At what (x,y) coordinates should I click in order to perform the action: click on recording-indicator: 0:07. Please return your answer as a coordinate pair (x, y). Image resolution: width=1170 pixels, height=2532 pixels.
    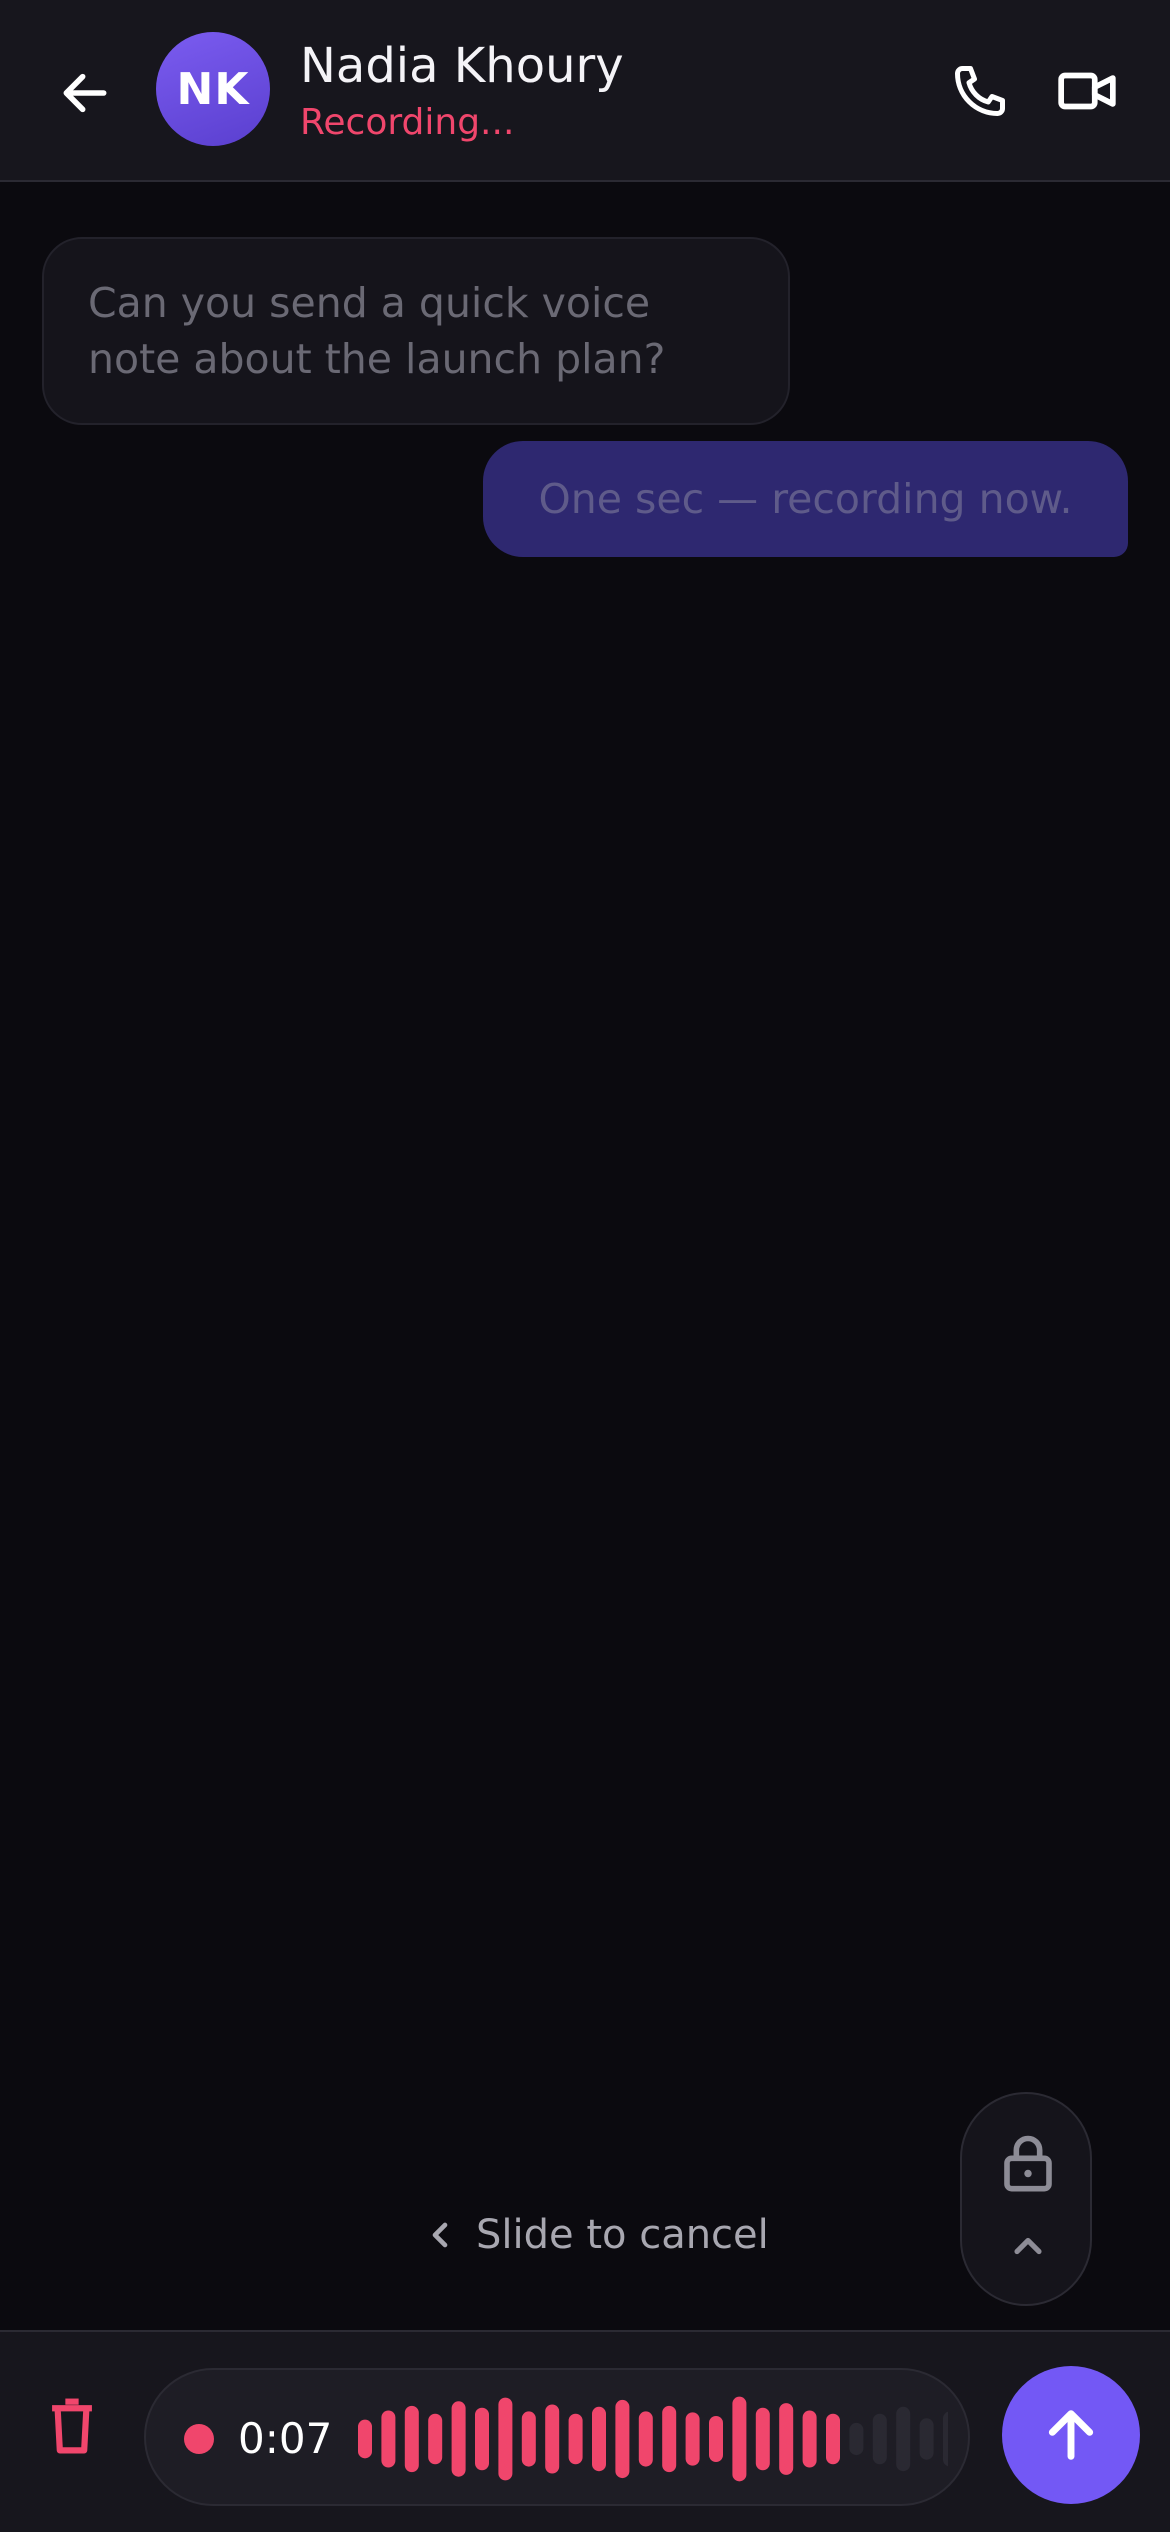
    Looking at the image, I should click on (557, 2437).